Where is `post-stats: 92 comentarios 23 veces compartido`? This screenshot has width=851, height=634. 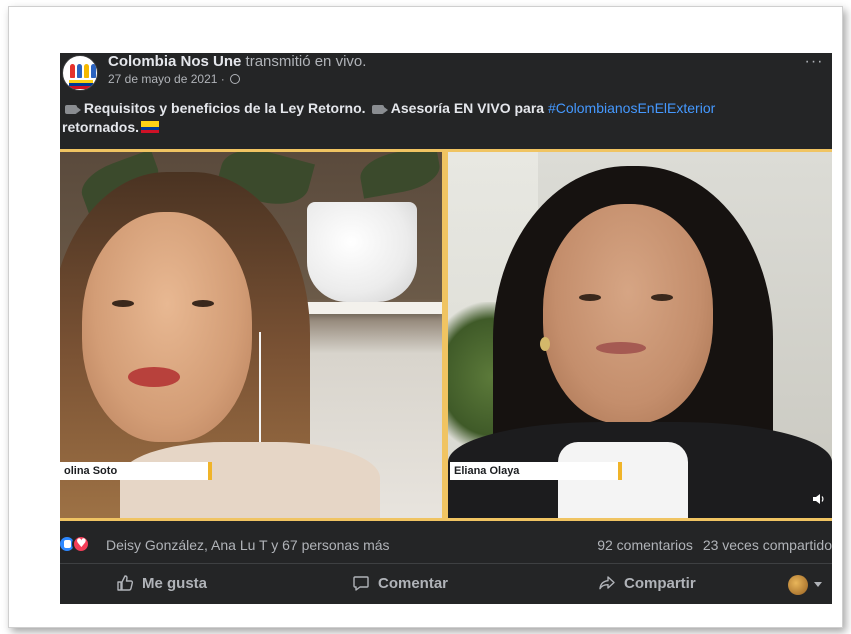 post-stats: 92 comentarios 23 veces compartido is located at coordinates (714, 545).